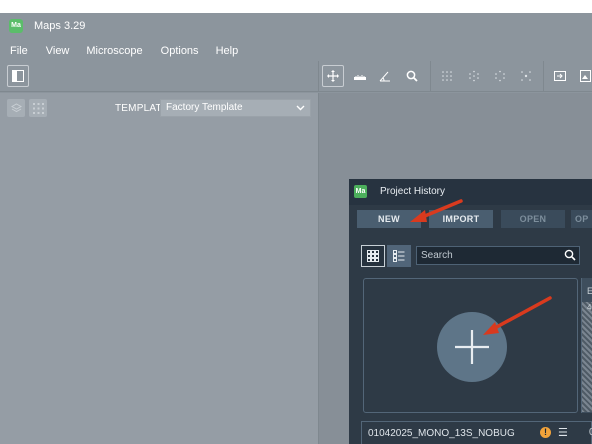 The width and height of the screenshot is (592, 444). I want to click on list-view-icon, so click(399, 256).